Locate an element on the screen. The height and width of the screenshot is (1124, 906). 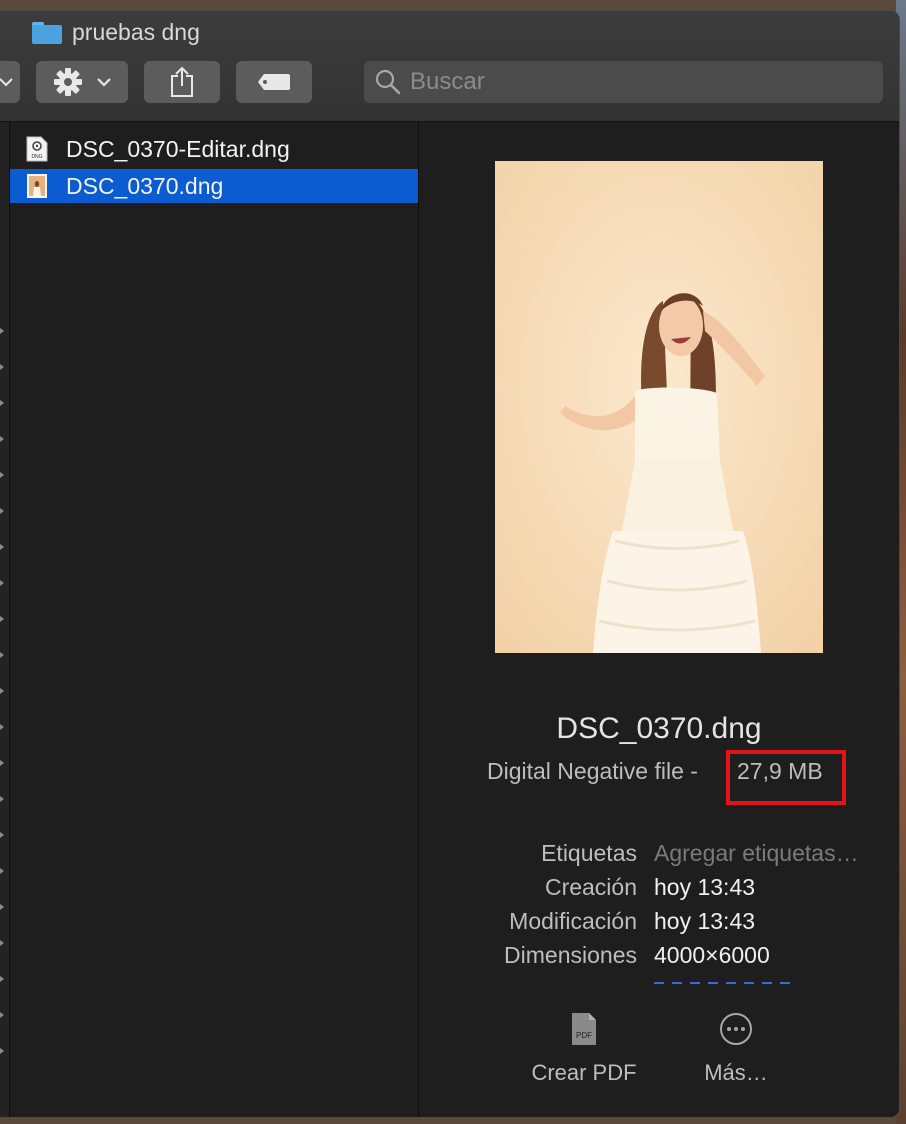
dng-document-icon: DNG is located at coordinates (37, 149).